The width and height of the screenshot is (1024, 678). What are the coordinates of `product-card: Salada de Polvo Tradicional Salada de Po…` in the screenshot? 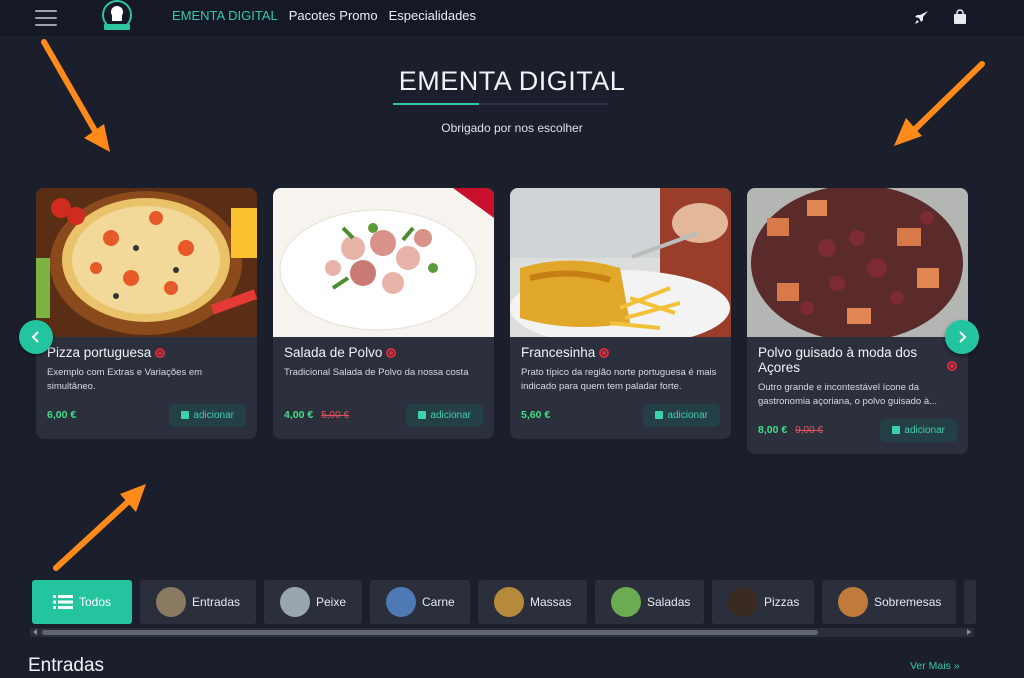 It's located at (383, 313).